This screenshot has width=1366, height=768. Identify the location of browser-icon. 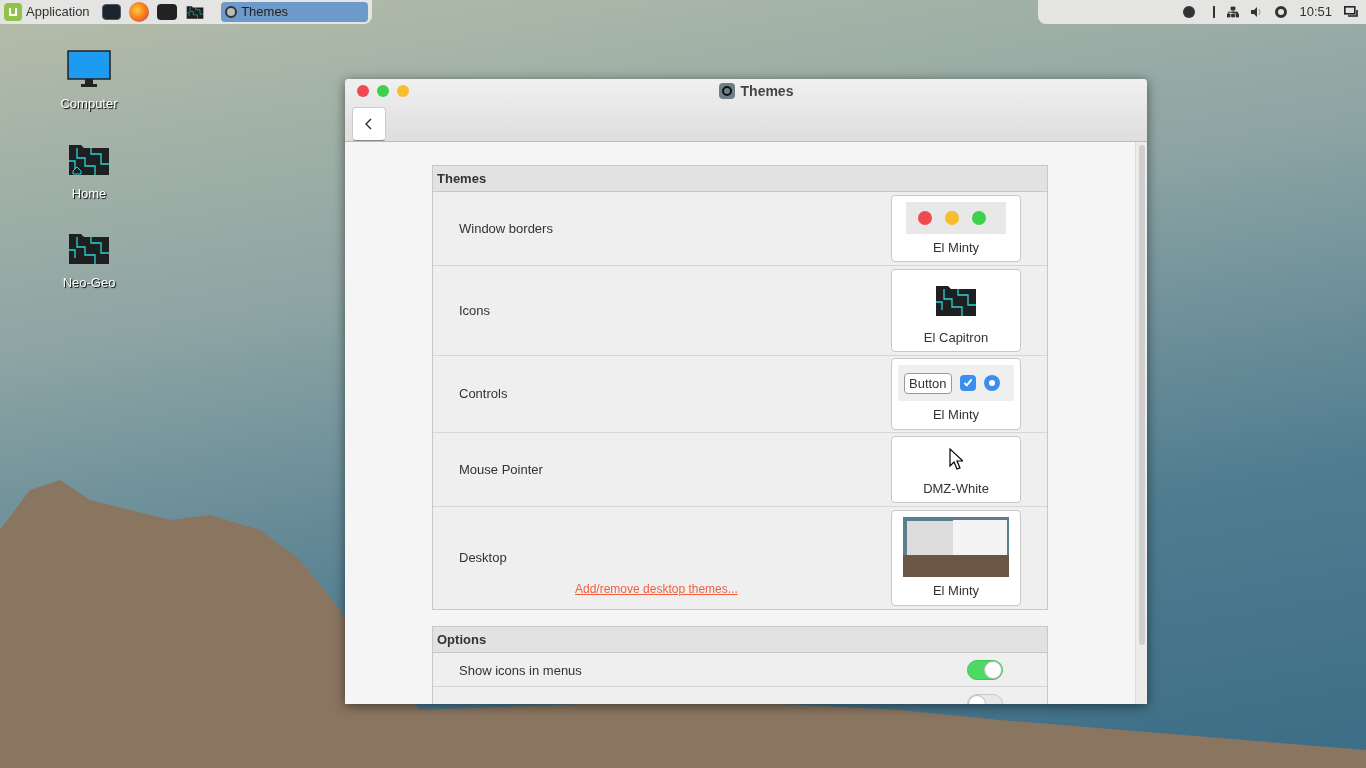
(139, 12).